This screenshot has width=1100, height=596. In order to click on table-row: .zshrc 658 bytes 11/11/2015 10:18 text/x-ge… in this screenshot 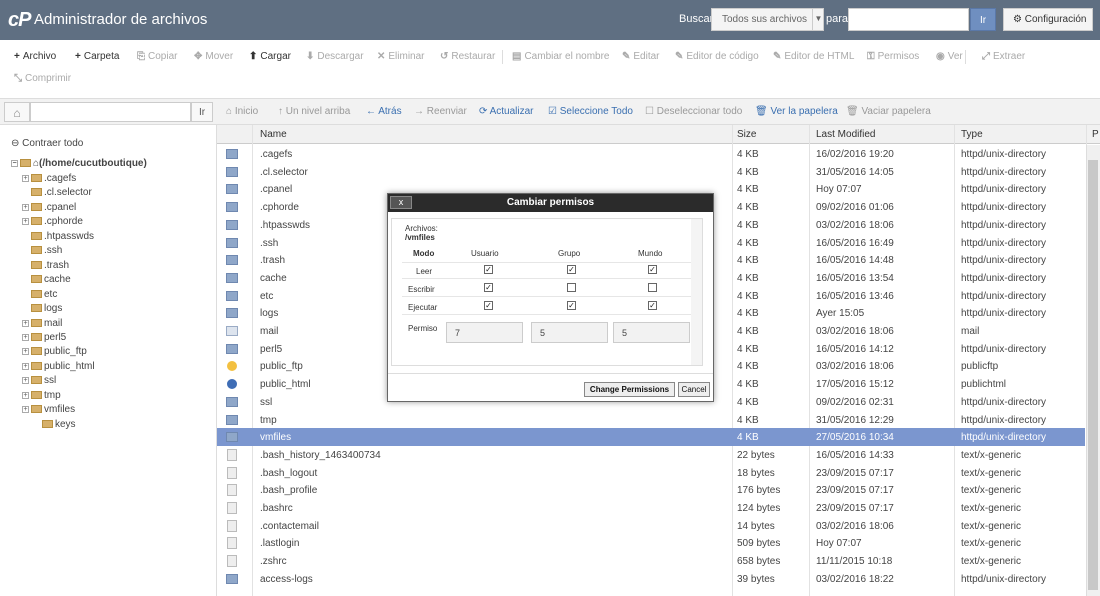, I will do `click(651, 561)`.